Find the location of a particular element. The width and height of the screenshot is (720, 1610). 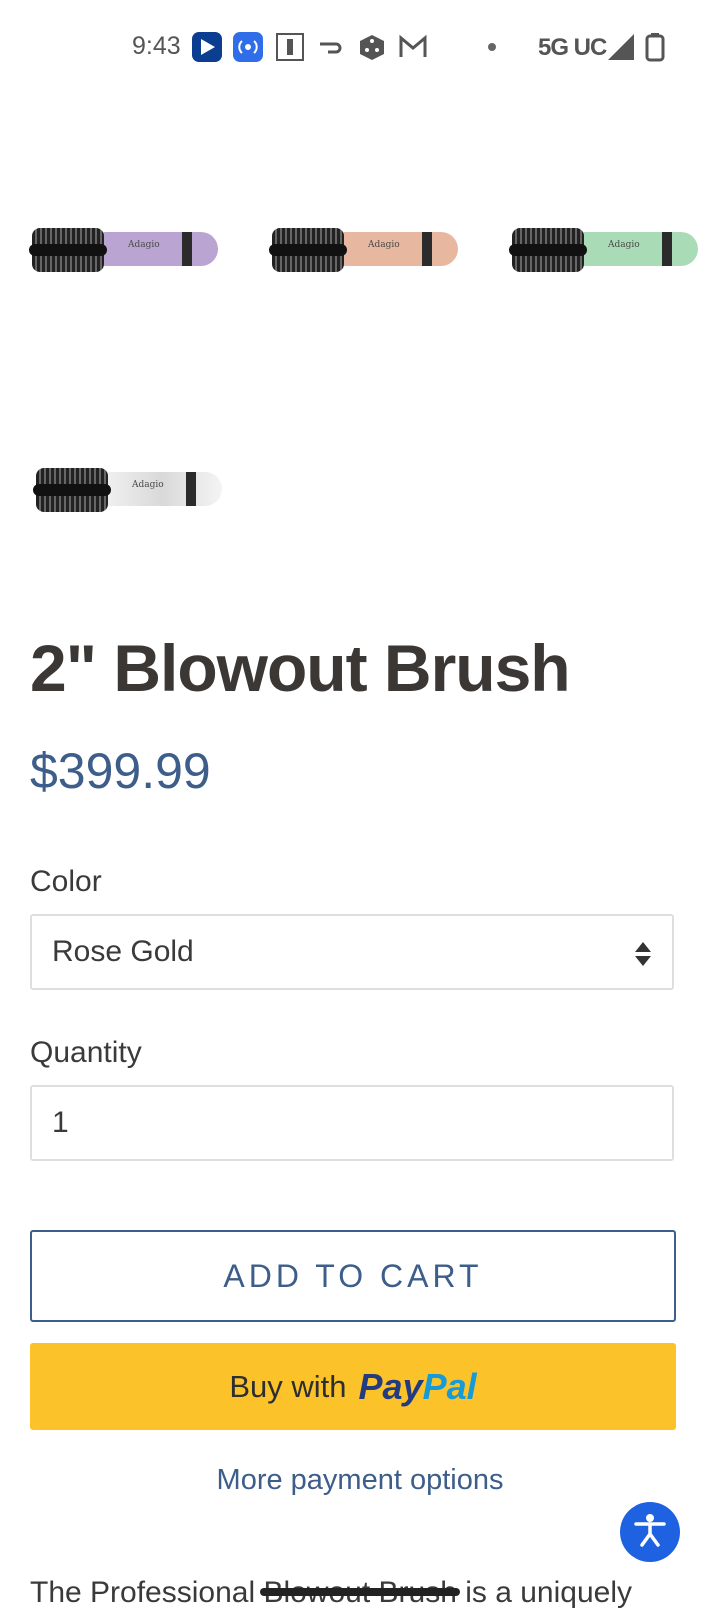

status-bar: 9:43 5G UC is located at coordinates (360, 48).